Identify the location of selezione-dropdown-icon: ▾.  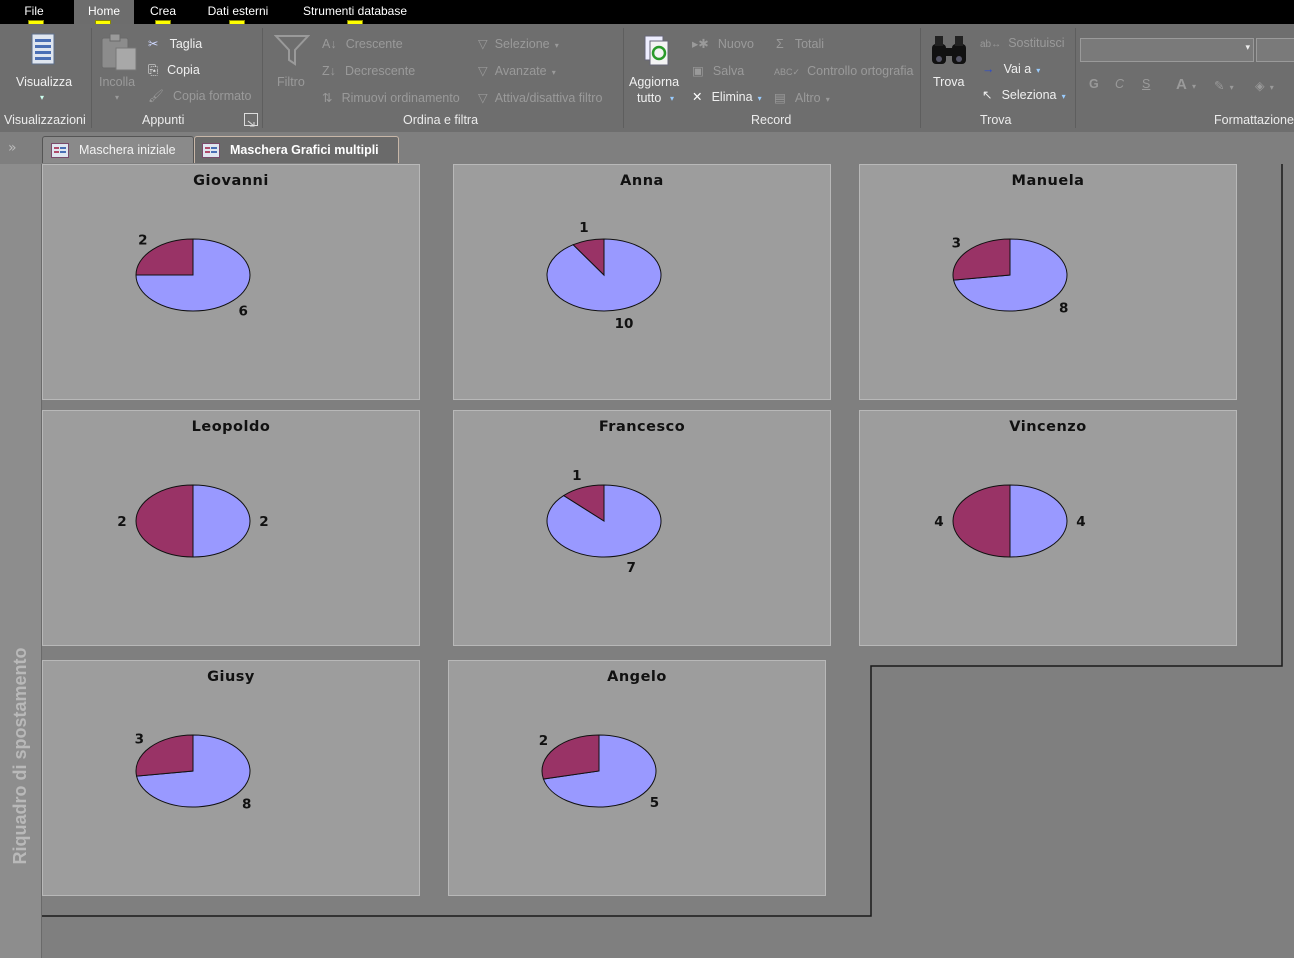
(556, 45).